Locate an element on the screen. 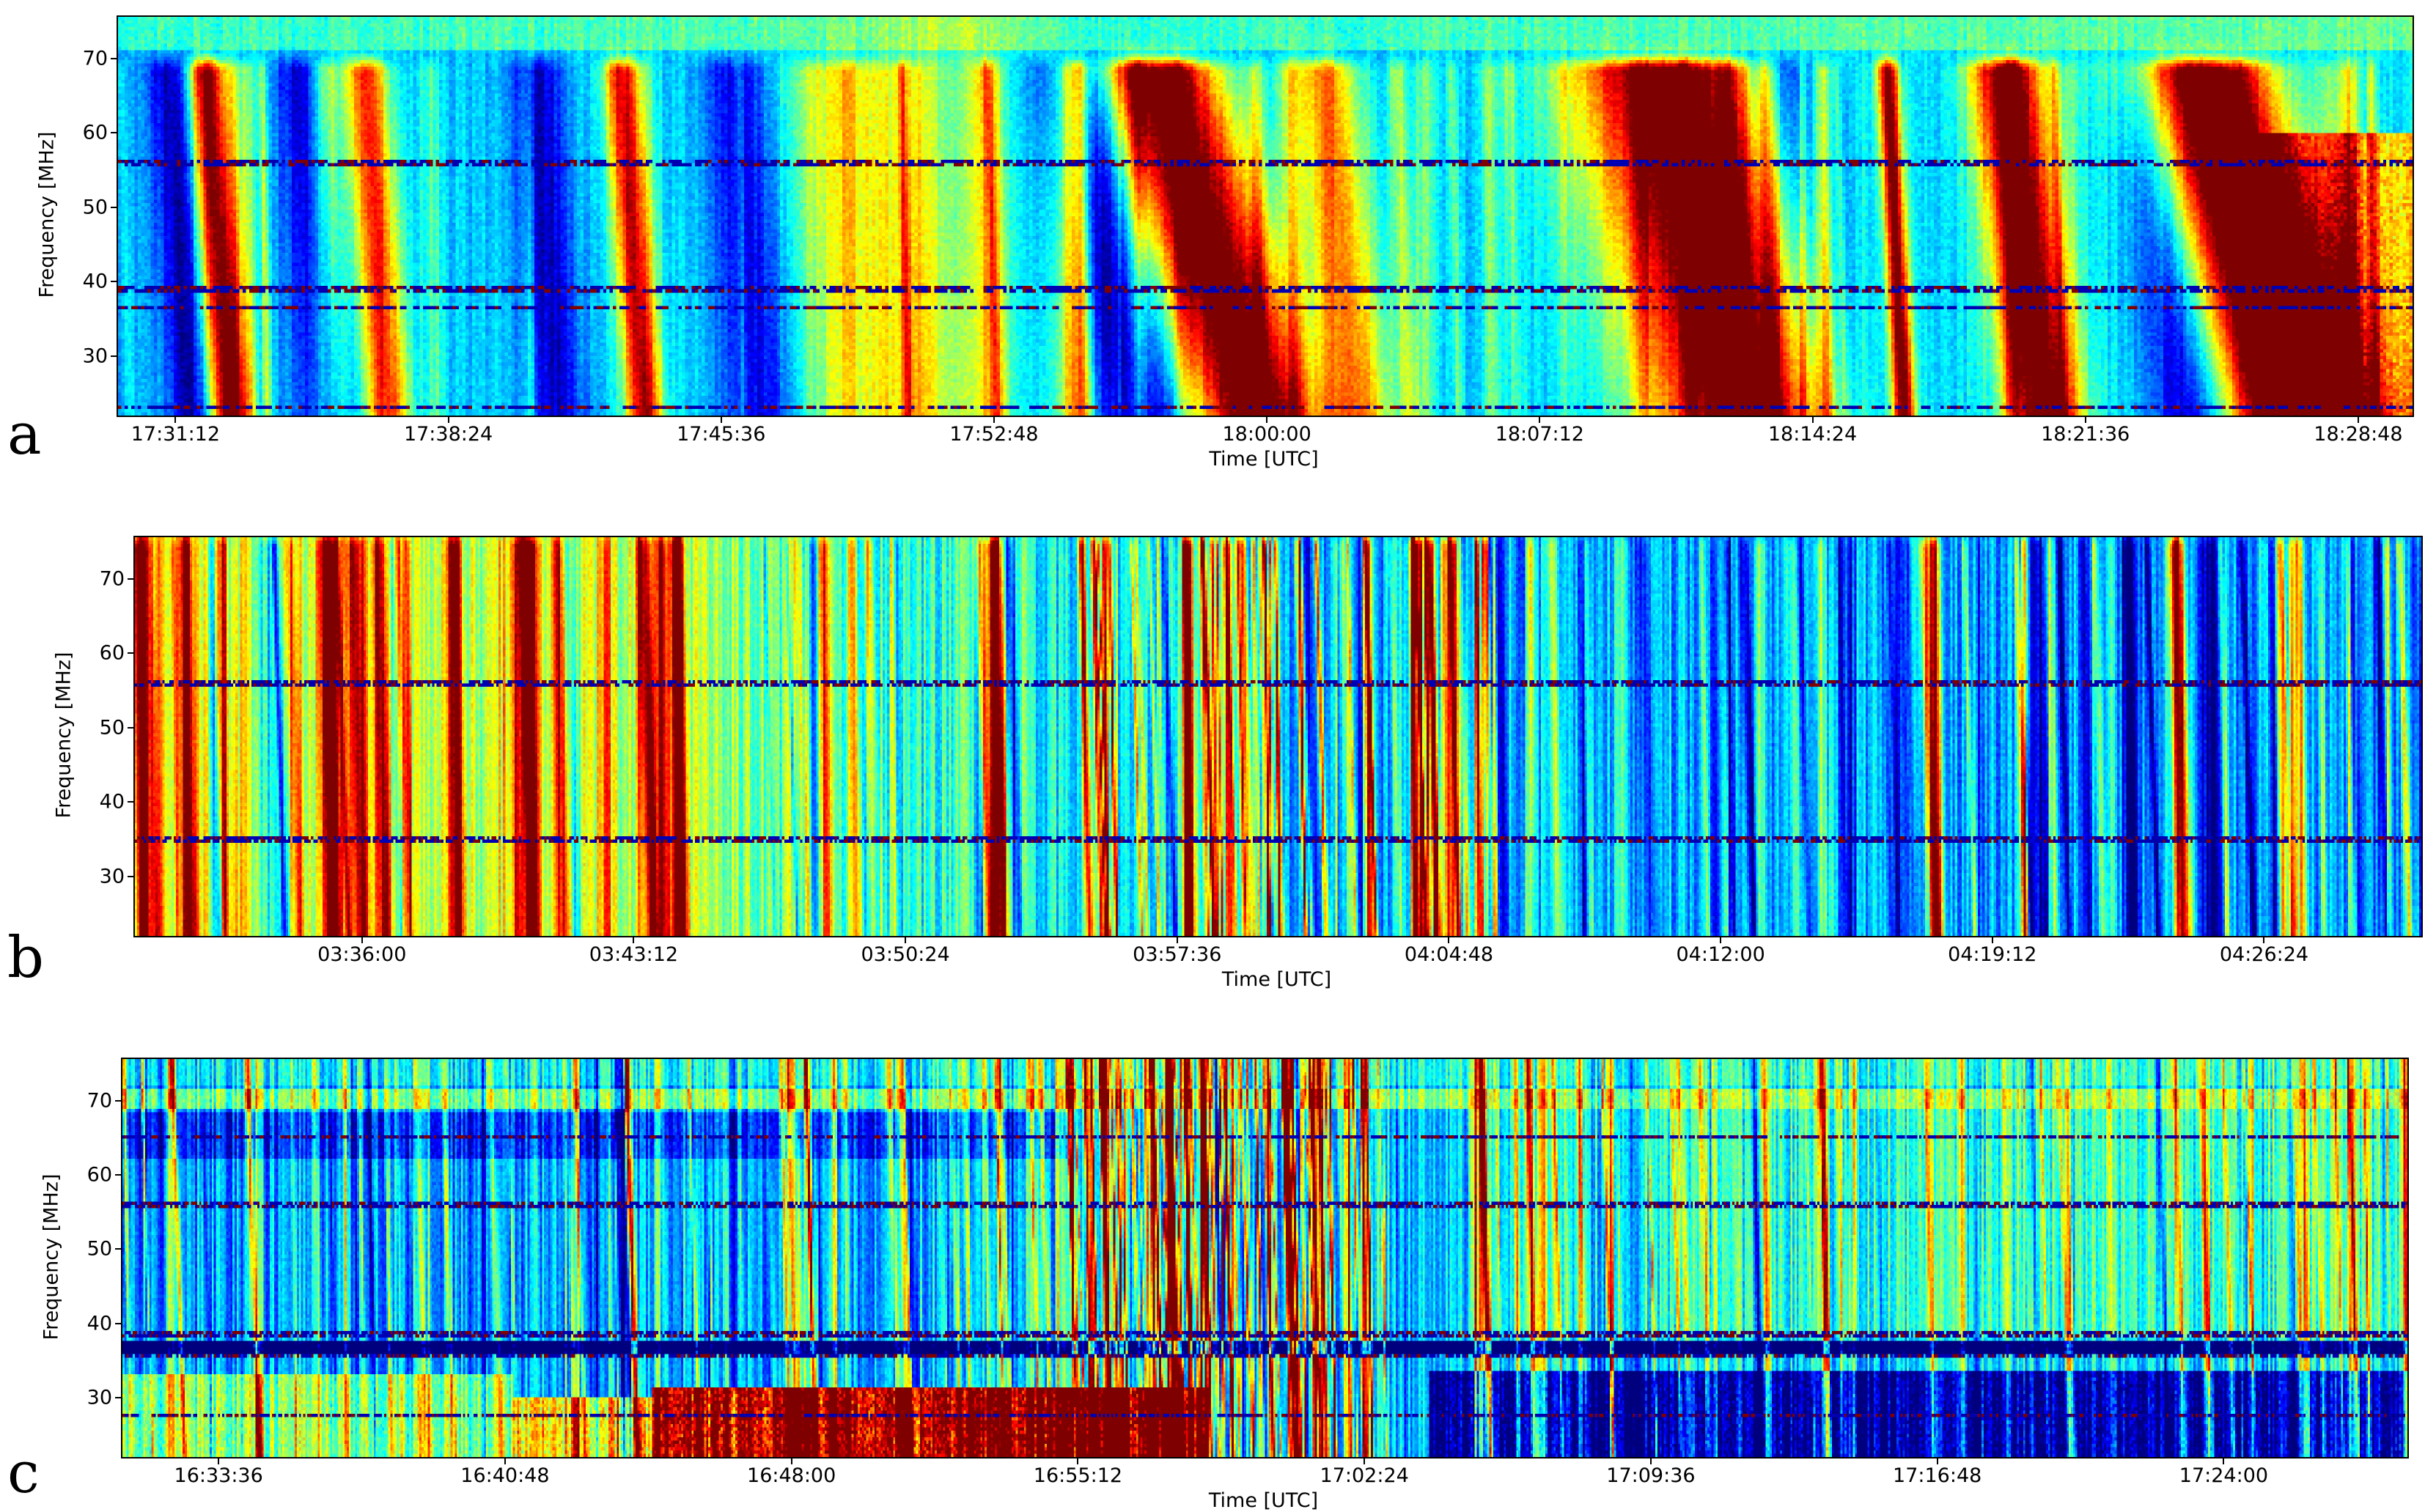 The width and height of the screenshot is (2425, 1512). x-tick-label: 16:48:00 is located at coordinates (792, 1475).